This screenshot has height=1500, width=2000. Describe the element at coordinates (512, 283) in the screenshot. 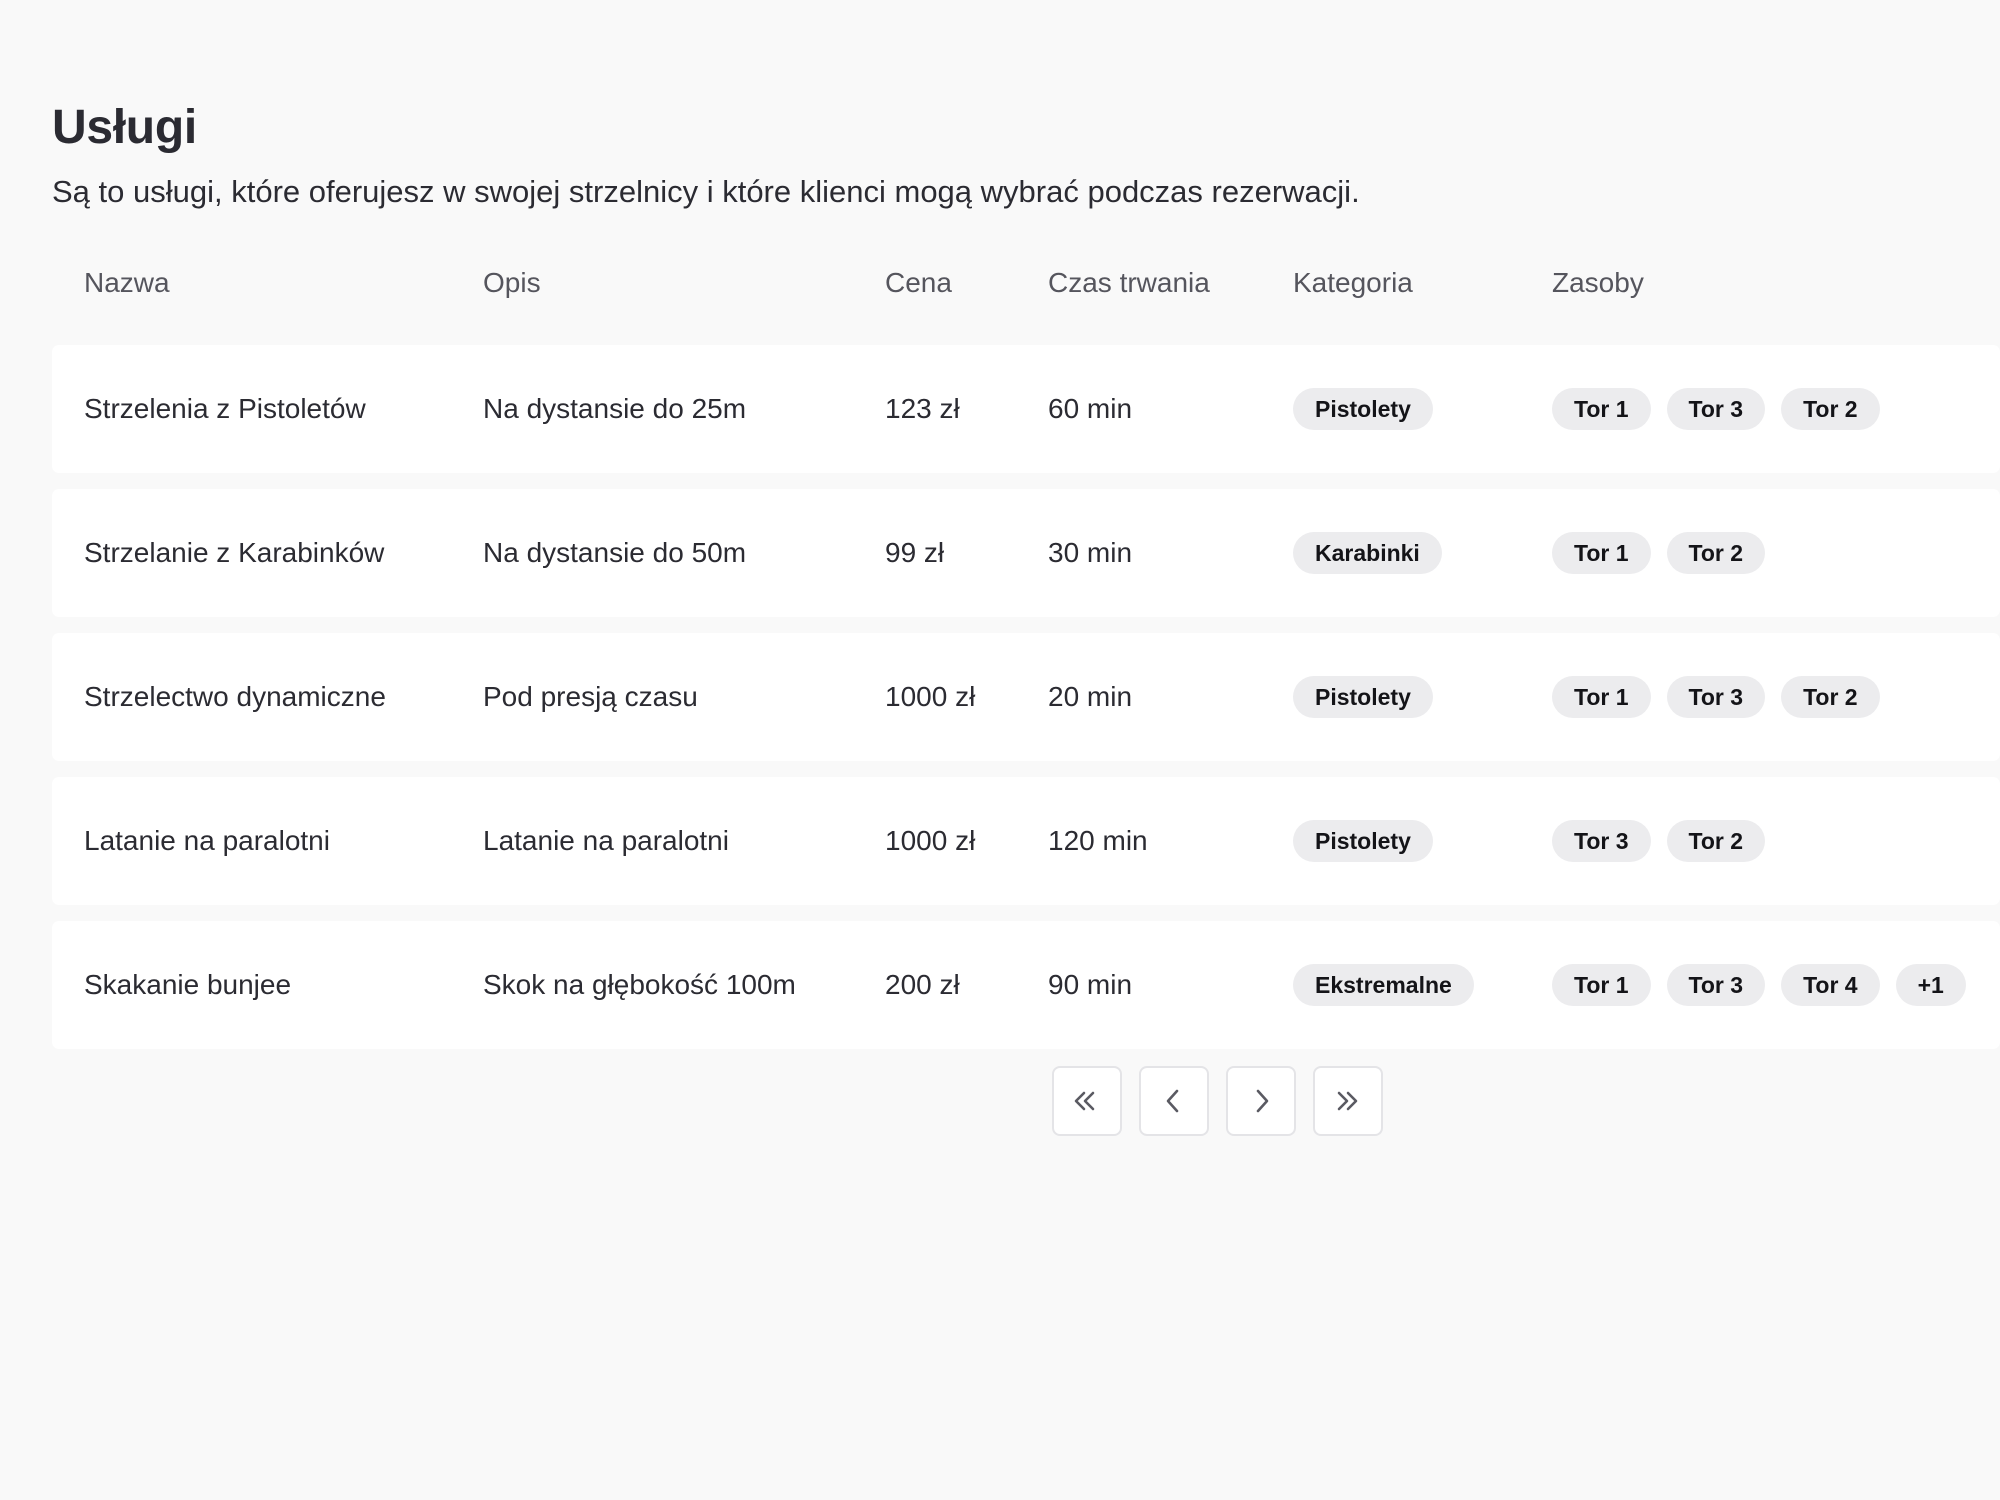

I see `column-header-description: Opis` at that location.